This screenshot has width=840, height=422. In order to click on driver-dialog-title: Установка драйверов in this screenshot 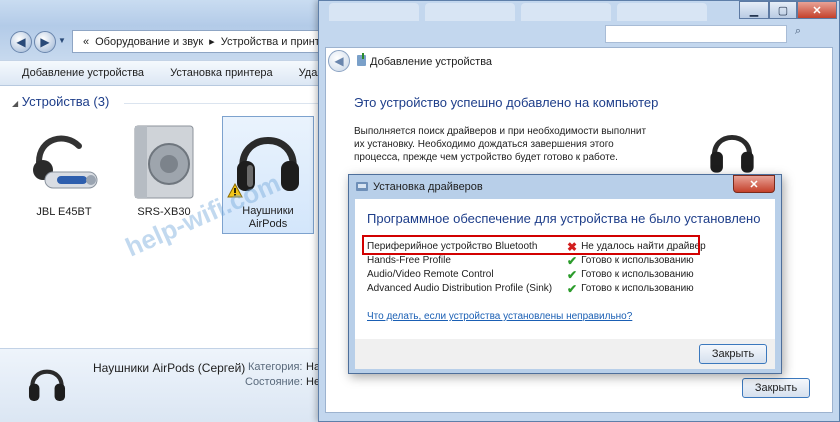, I will do `click(428, 187)`.